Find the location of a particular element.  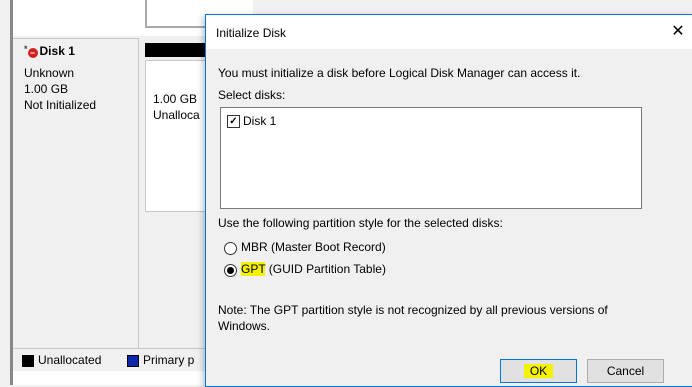

disk-1-checkbox: ✓ is located at coordinates (233, 121).